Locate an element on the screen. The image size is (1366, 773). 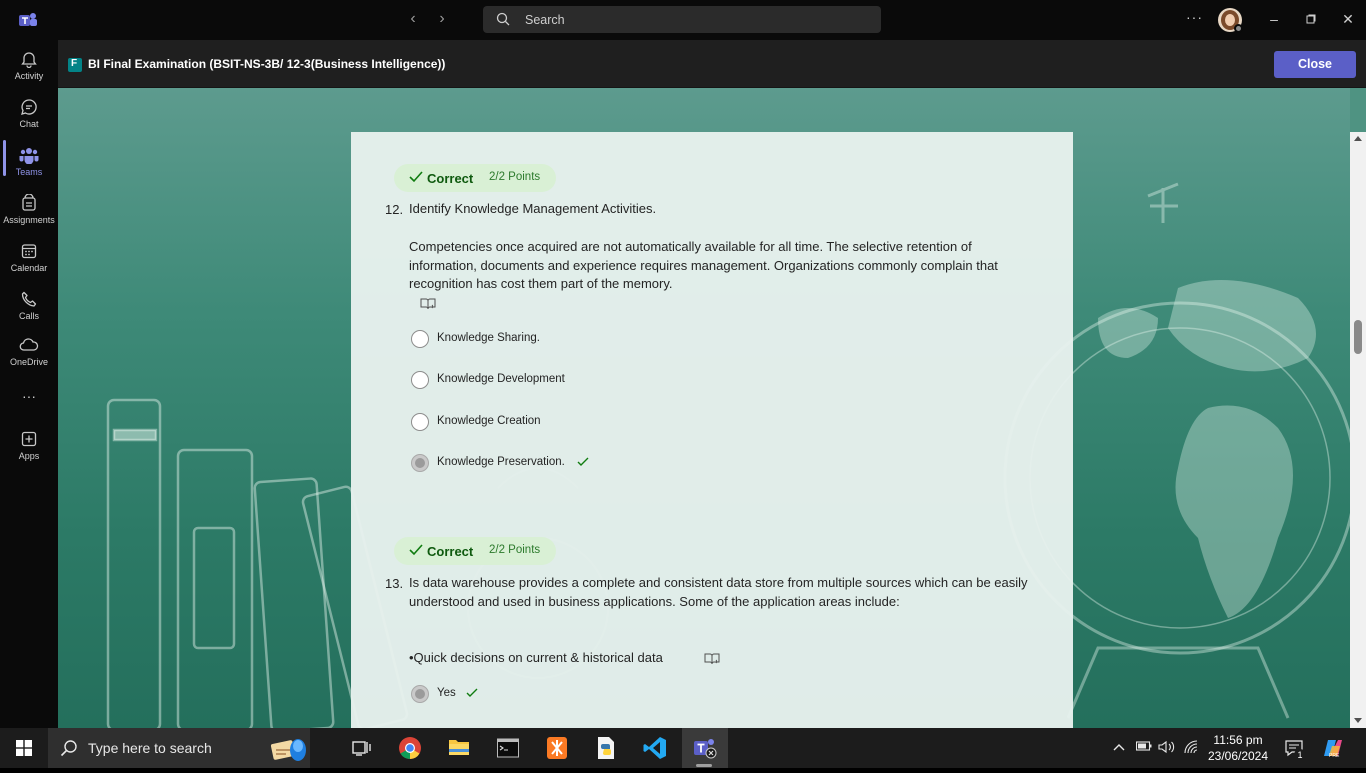
bell-icon is located at coordinates (29, 60).